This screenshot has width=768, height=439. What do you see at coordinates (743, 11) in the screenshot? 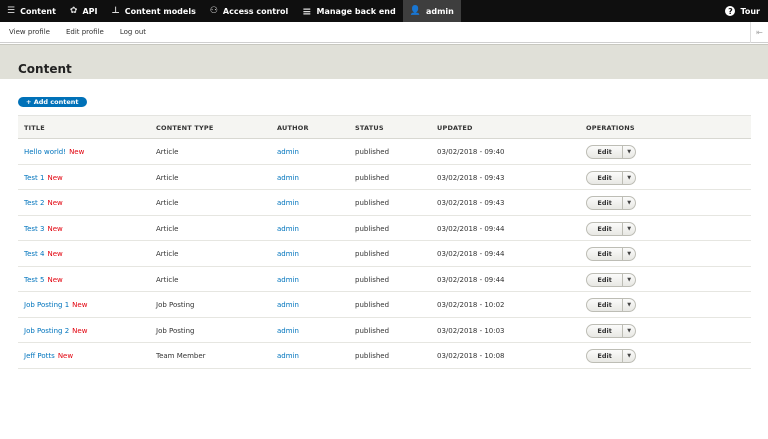
I see `toolbar-item-tour: ? Tour` at bounding box center [743, 11].